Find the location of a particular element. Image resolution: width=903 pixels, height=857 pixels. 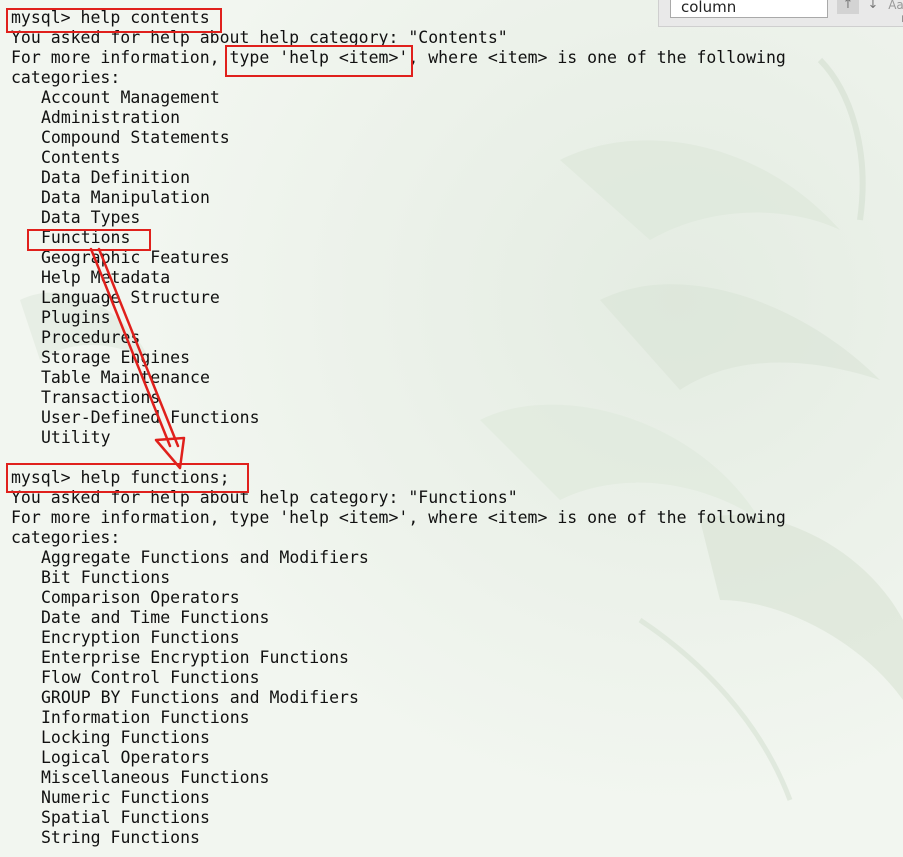

category-item: Contents is located at coordinates (81, 157).